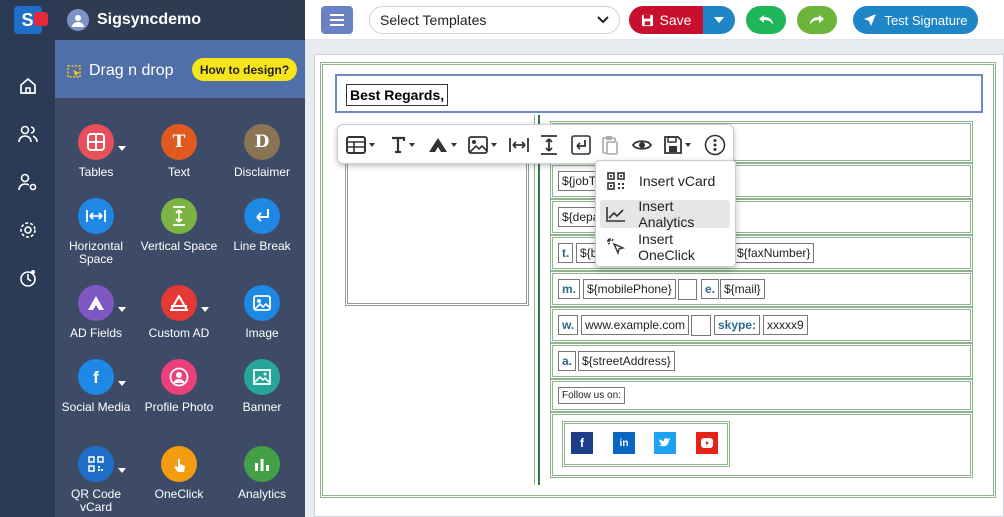 The image size is (1004, 517). I want to click on text-options-button, so click(402, 145).